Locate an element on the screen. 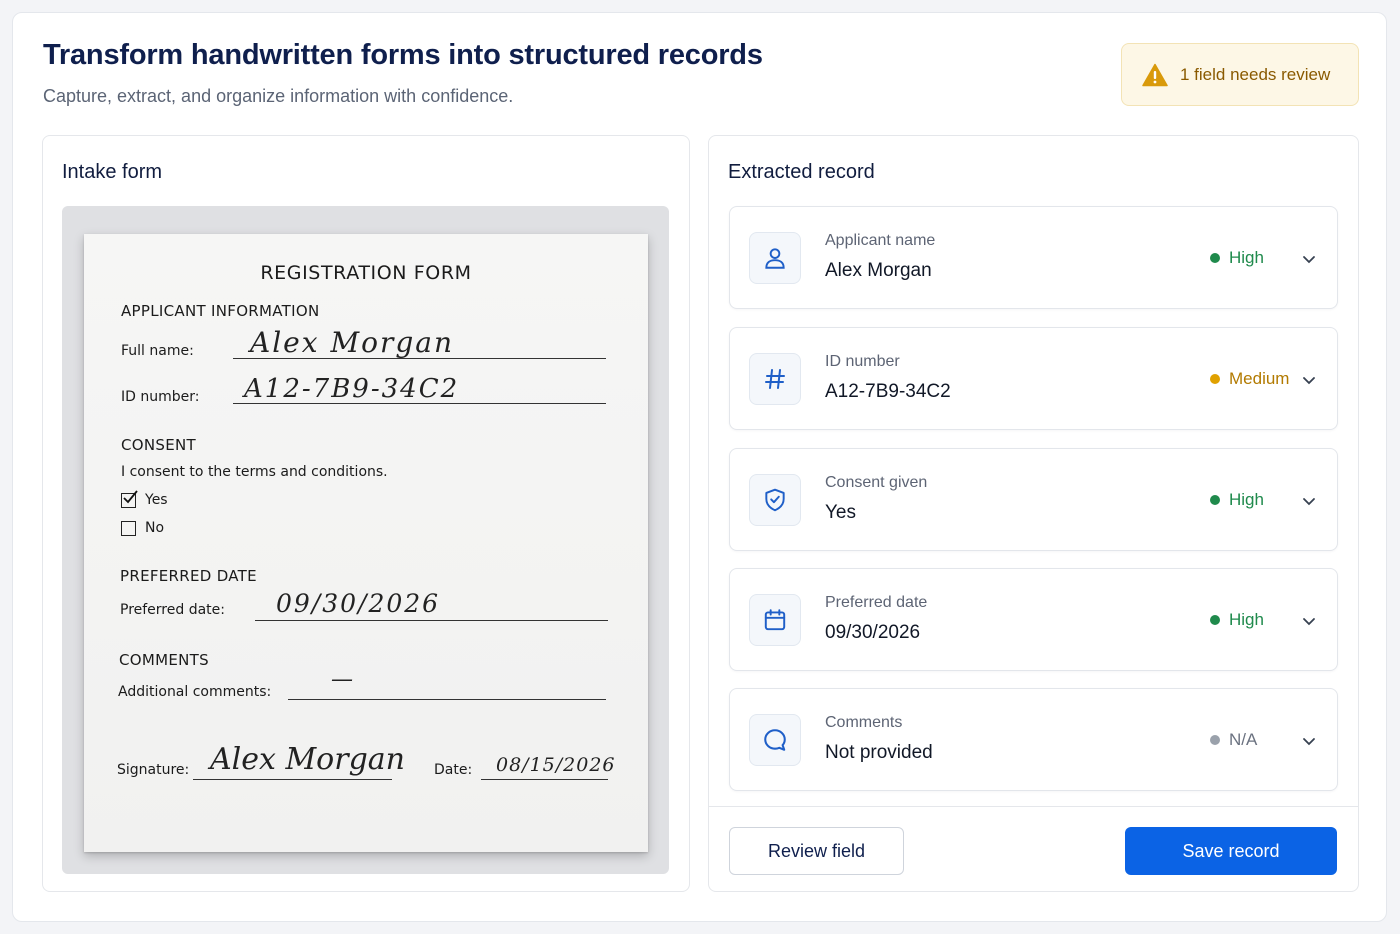  warning-icon is located at coordinates (1155, 74).